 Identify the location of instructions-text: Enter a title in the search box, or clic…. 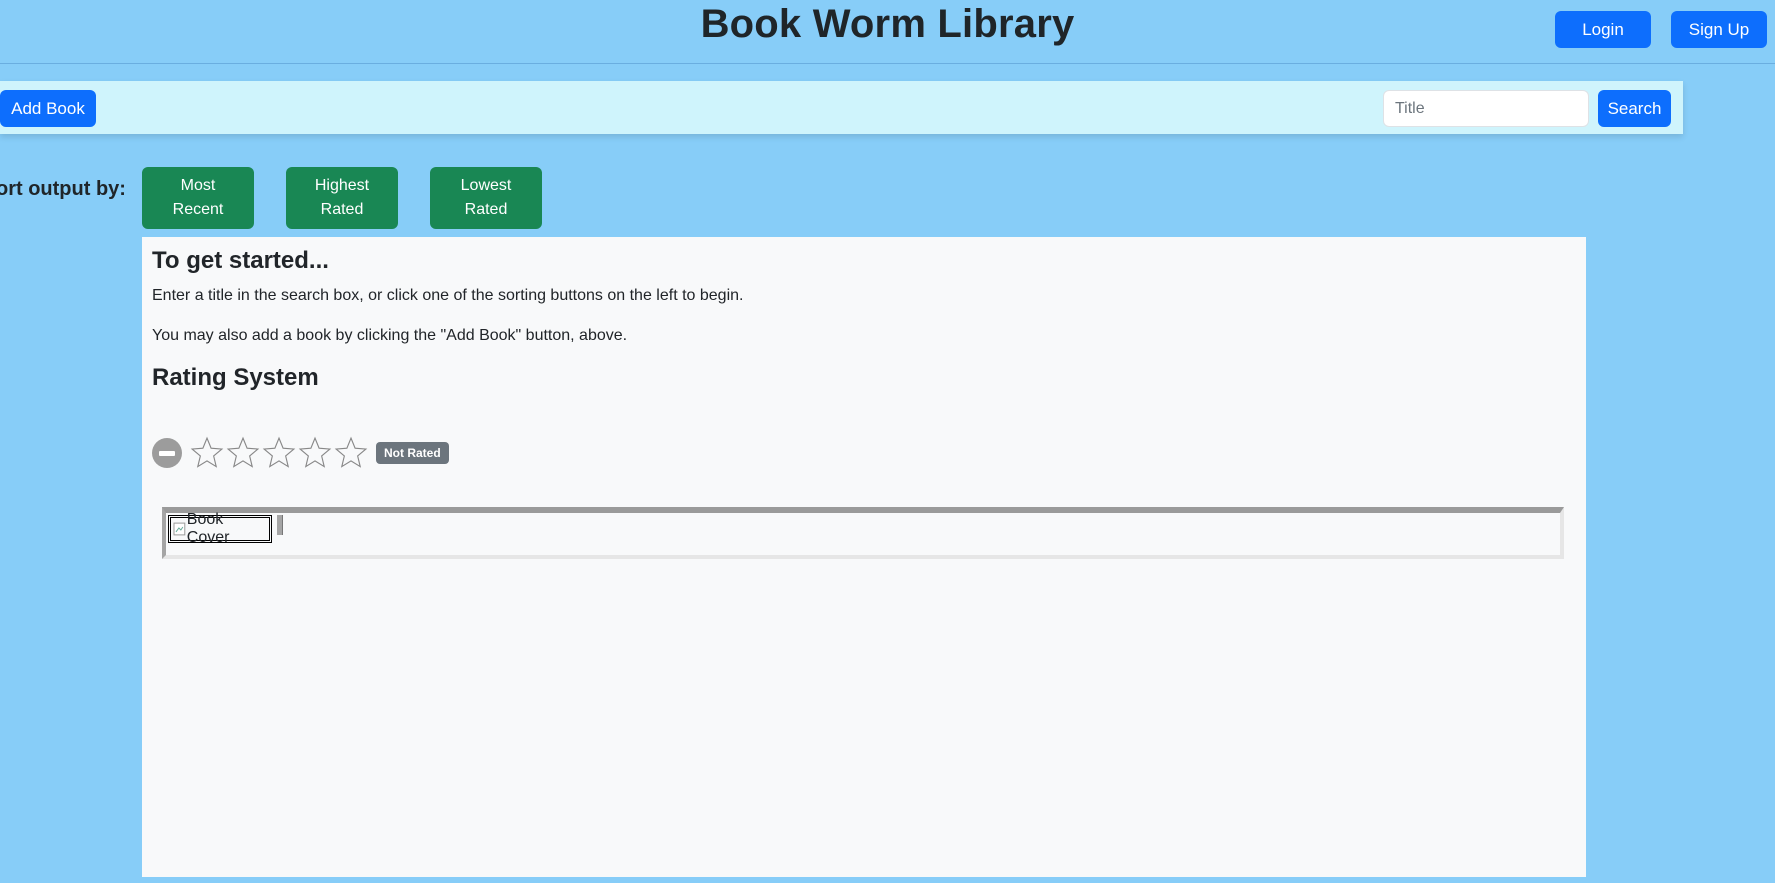
(448, 295).